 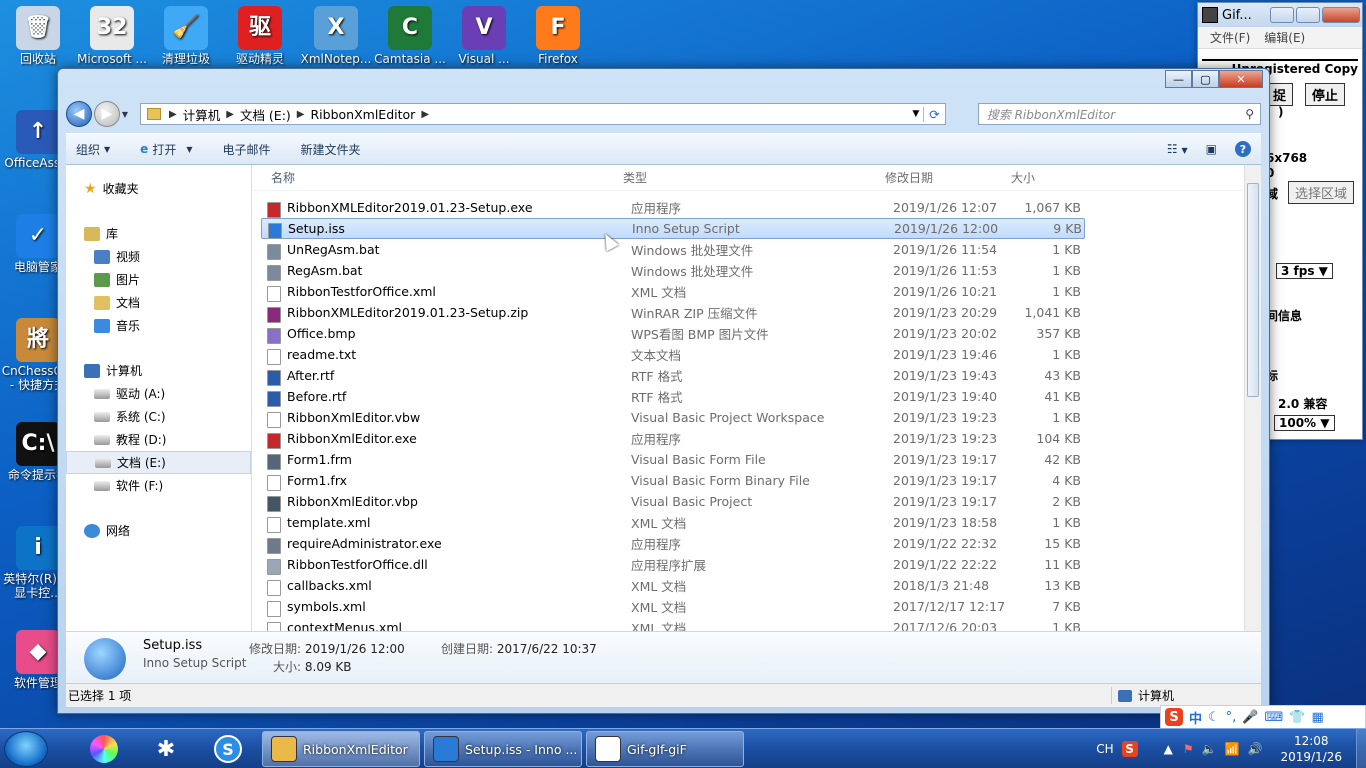 What do you see at coordinates (158, 233) in the screenshot?
I see `nav-library: 库` at bounding box center [158, 233].